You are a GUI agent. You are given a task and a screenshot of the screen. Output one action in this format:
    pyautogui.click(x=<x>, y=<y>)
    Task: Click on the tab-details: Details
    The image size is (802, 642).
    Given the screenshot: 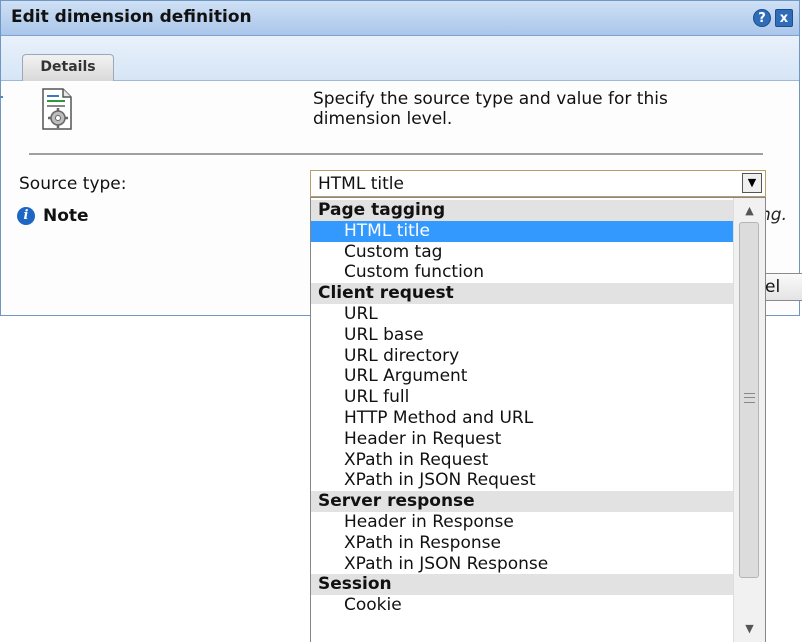 What is the action you would take?
    pyautogui.click(x=68, y=67)
    